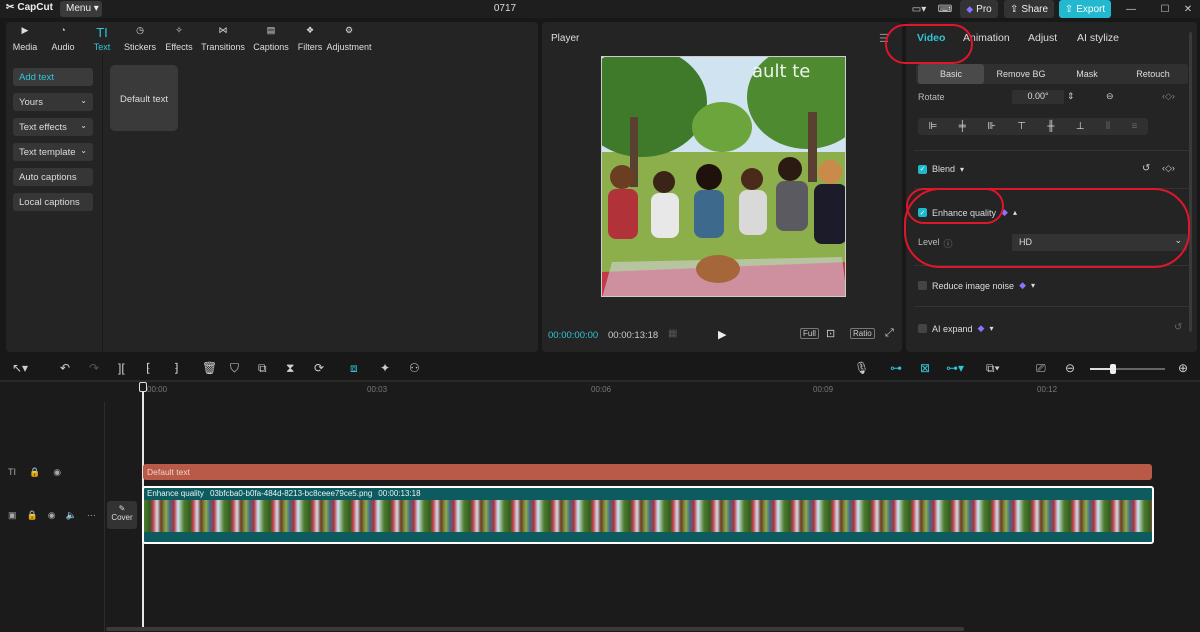 The image size is (1200, 632). Describe the element at coordinates (53, 77) in the screenshot. I see `add-text-button: Add text` at that location.